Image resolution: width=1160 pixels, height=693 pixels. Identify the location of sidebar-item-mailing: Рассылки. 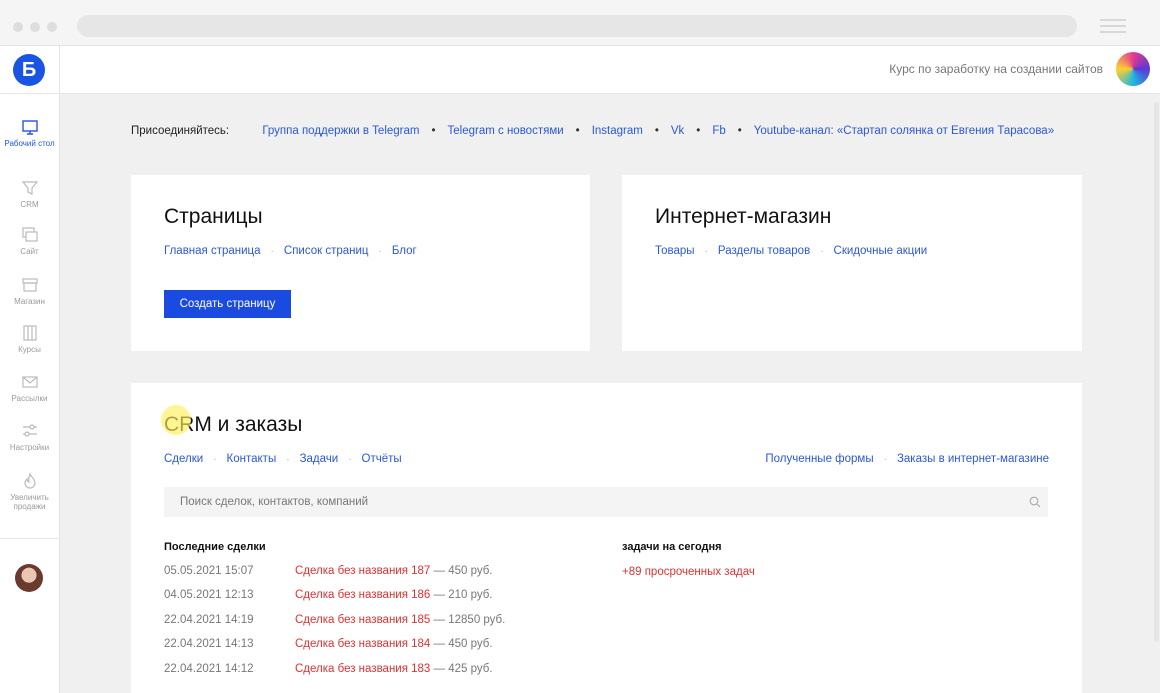
(29, 388).